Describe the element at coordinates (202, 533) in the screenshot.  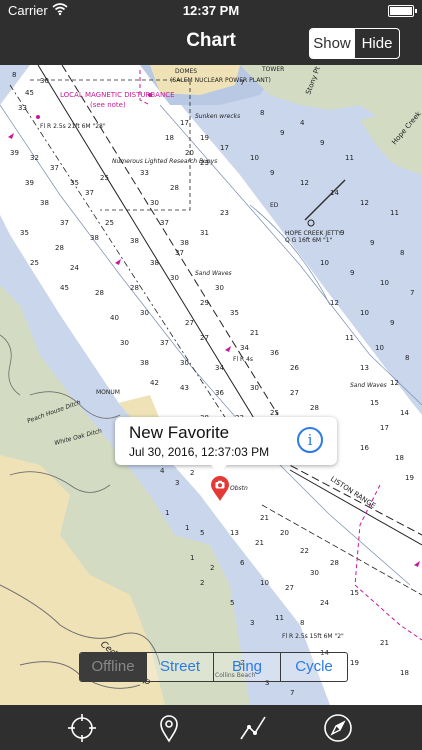
I see `svg-text: 5` at that location.